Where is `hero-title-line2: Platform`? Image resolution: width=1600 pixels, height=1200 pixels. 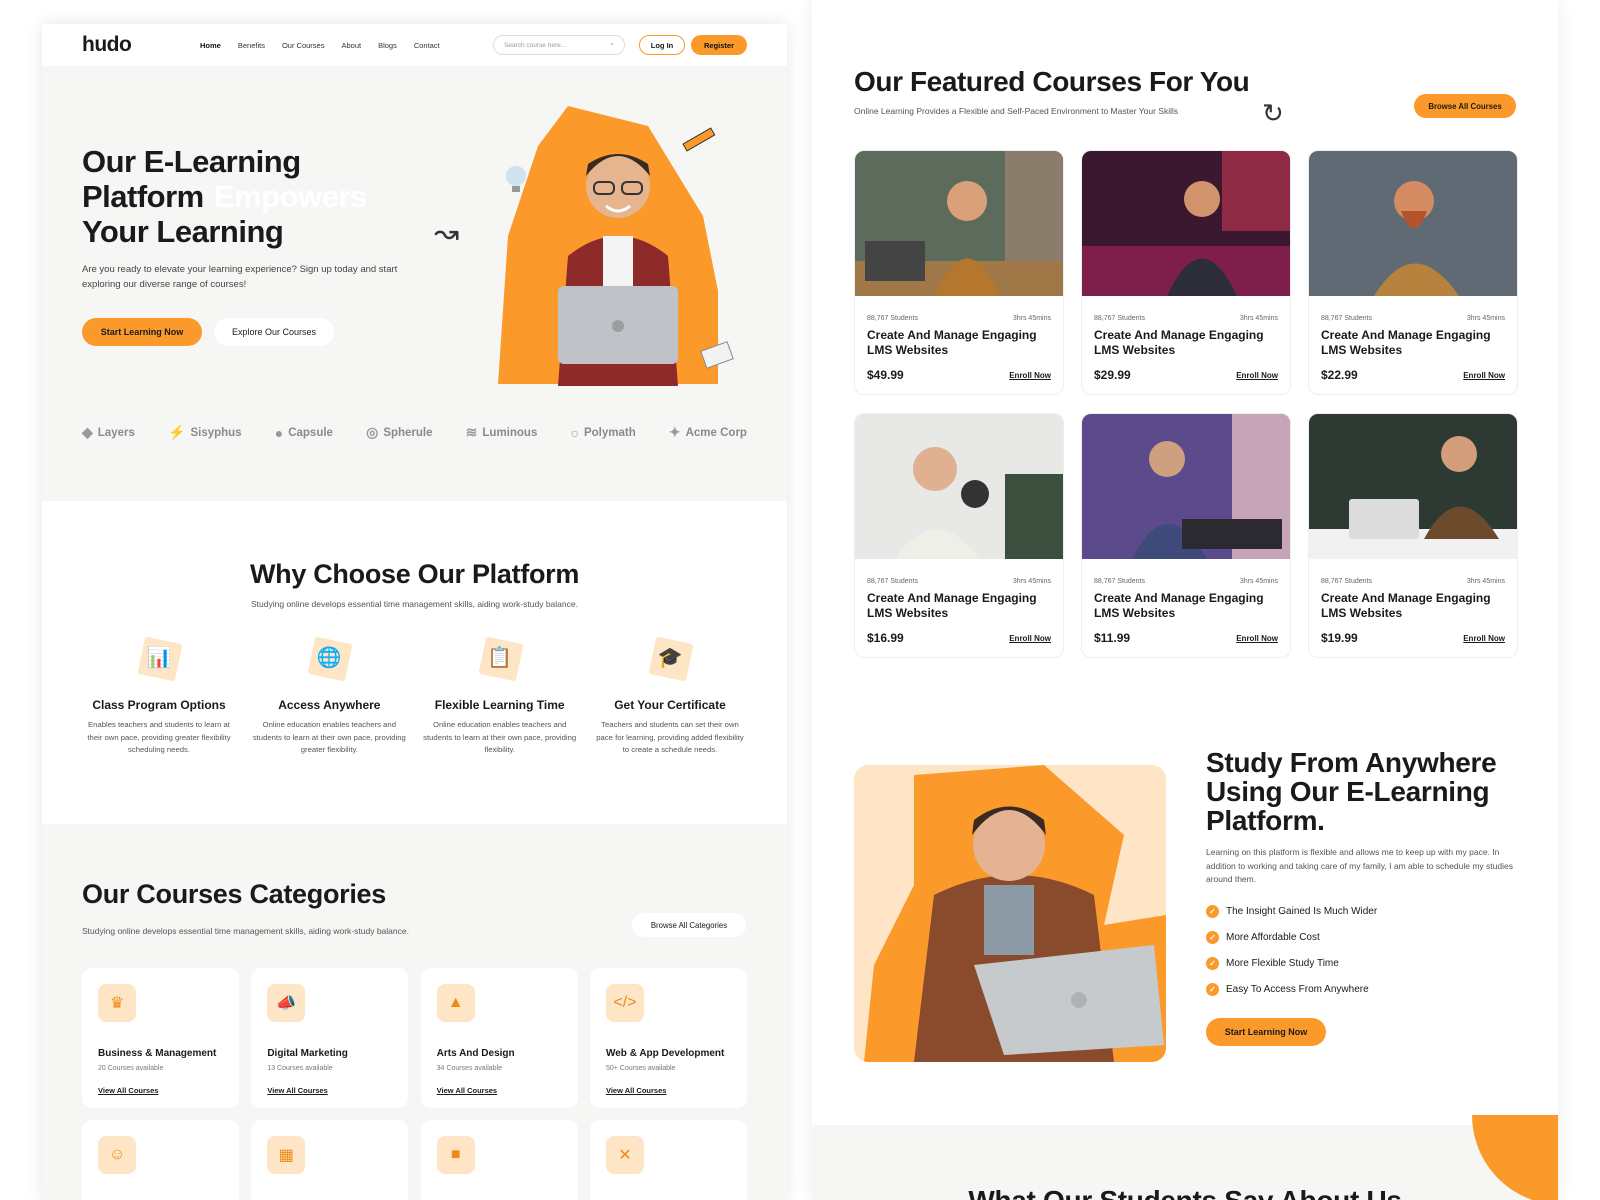
hero-title-line2: Platform is located at coordinates (143, 196).